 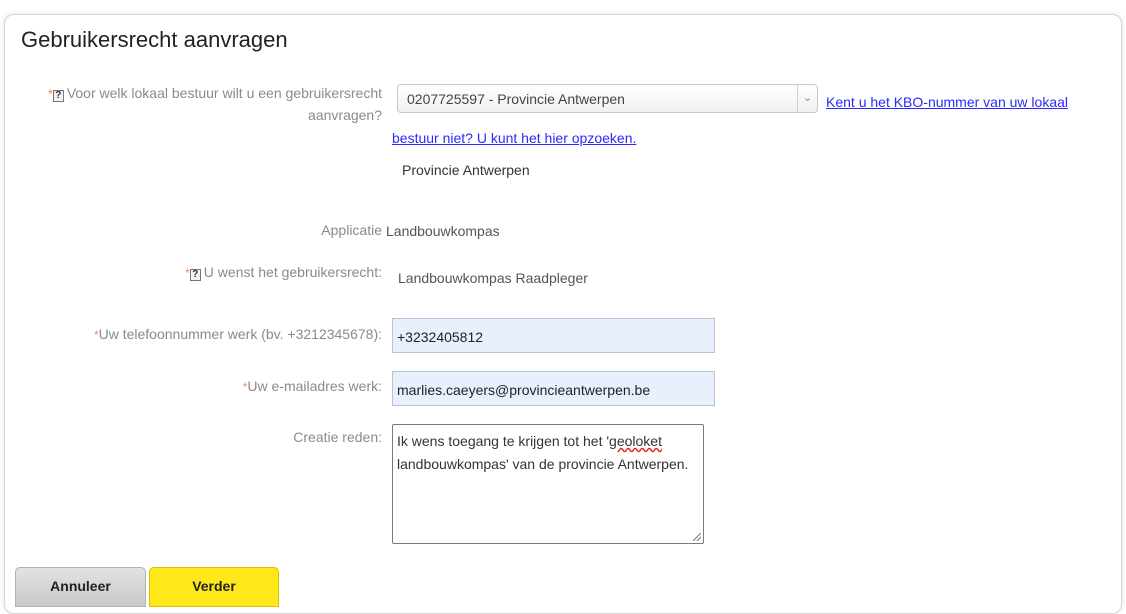 I want to click on reden-text-part1: Ik wens toegang te krijgen tot het ', so click(x=503, y=441).